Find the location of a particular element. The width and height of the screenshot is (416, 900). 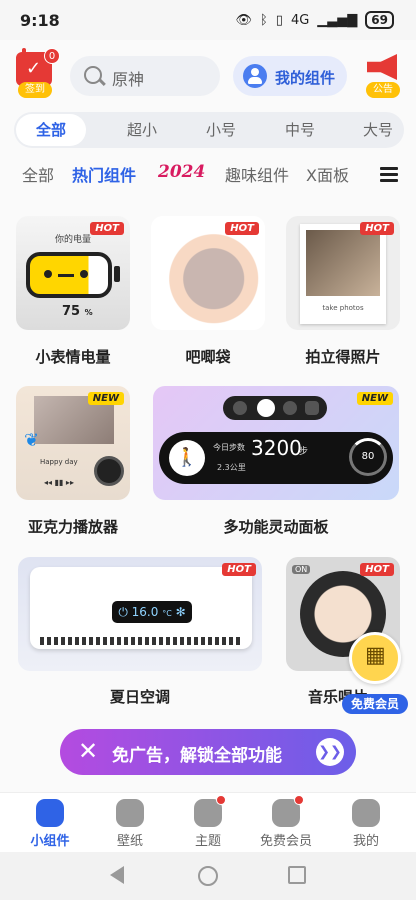

widget-card-polaroid: take photos HOT is located at coordinates (343, 273).